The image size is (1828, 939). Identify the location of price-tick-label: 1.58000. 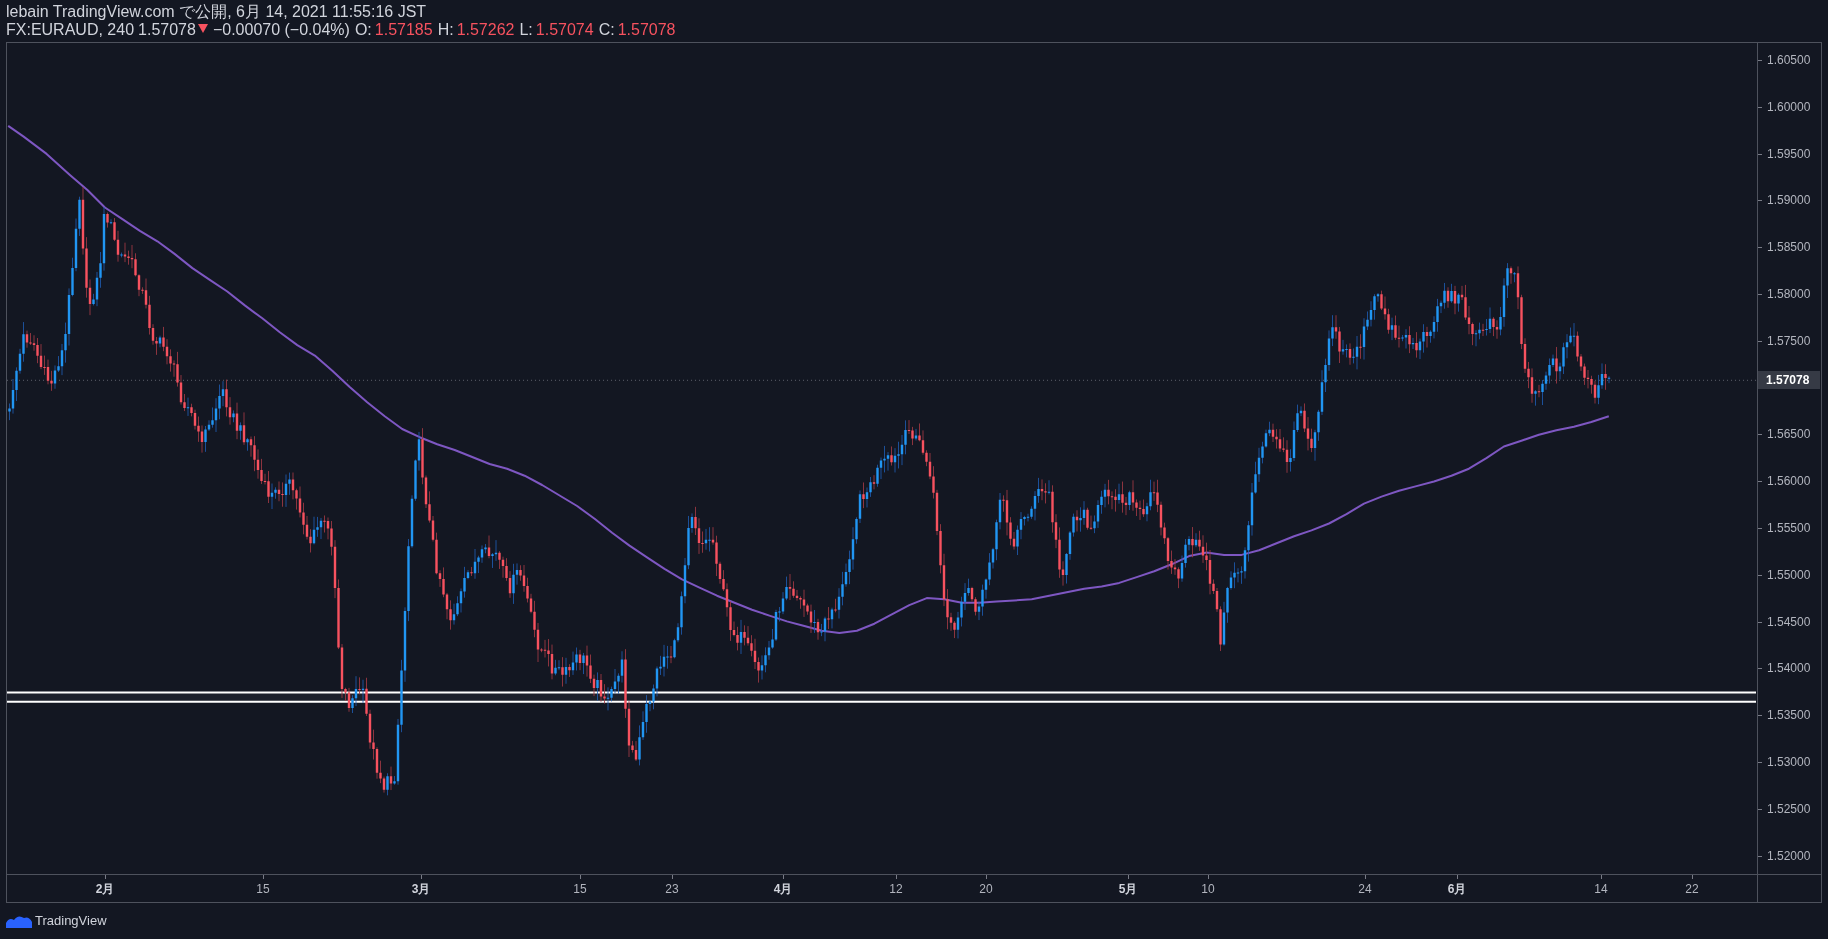
(1789, 294).